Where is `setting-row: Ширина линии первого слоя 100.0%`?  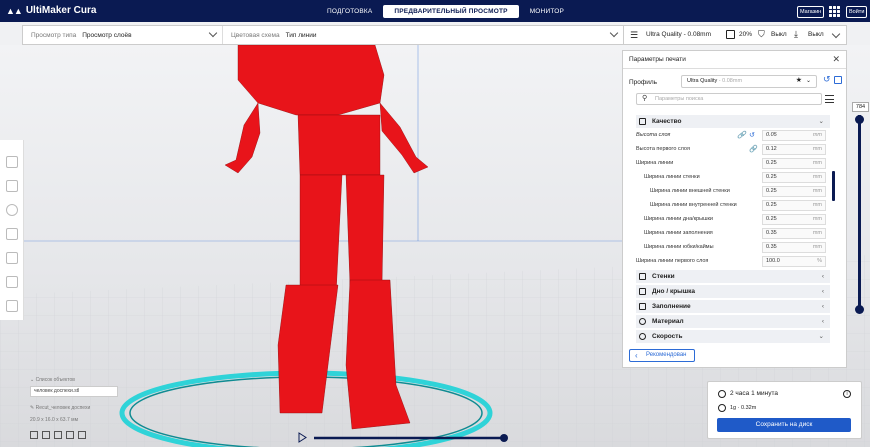
setting-row: Ширина линии первого слоя 100.0% is located at coordinates (733, 261).